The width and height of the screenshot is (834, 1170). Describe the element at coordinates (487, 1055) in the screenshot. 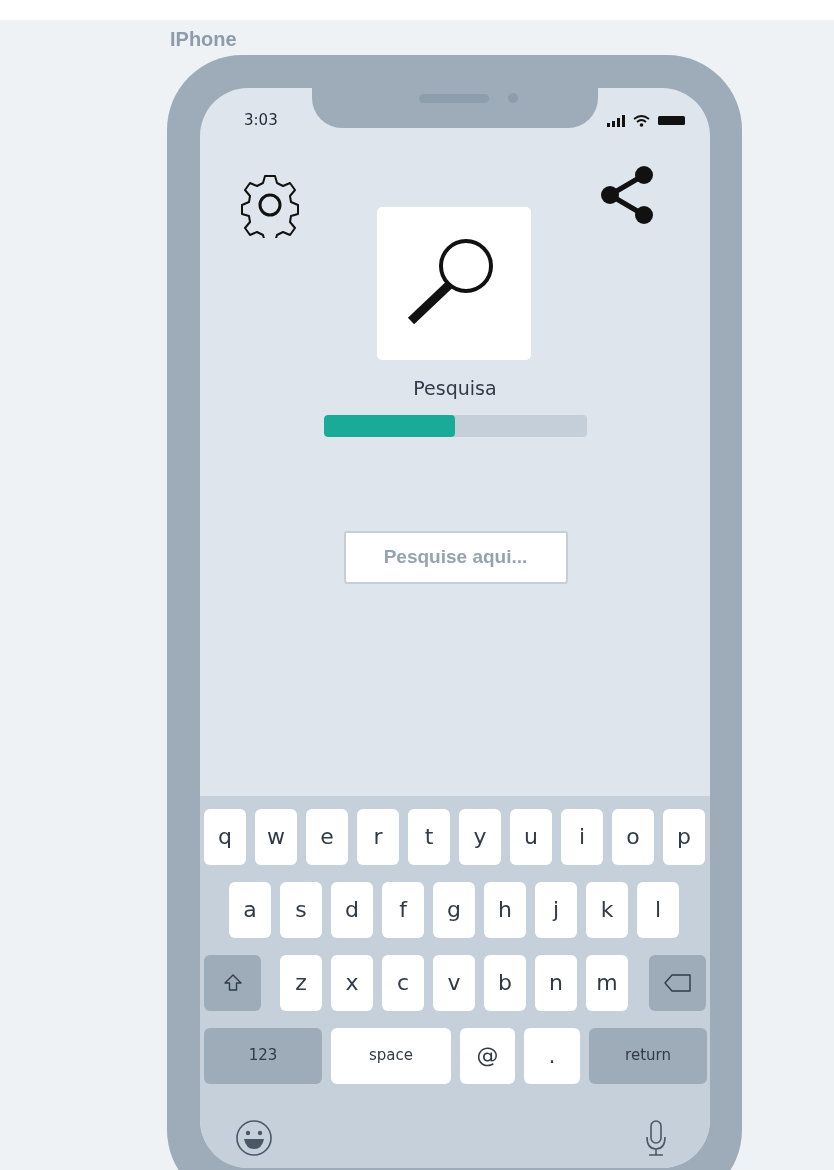

I see `keyboard-key: @` at that location.